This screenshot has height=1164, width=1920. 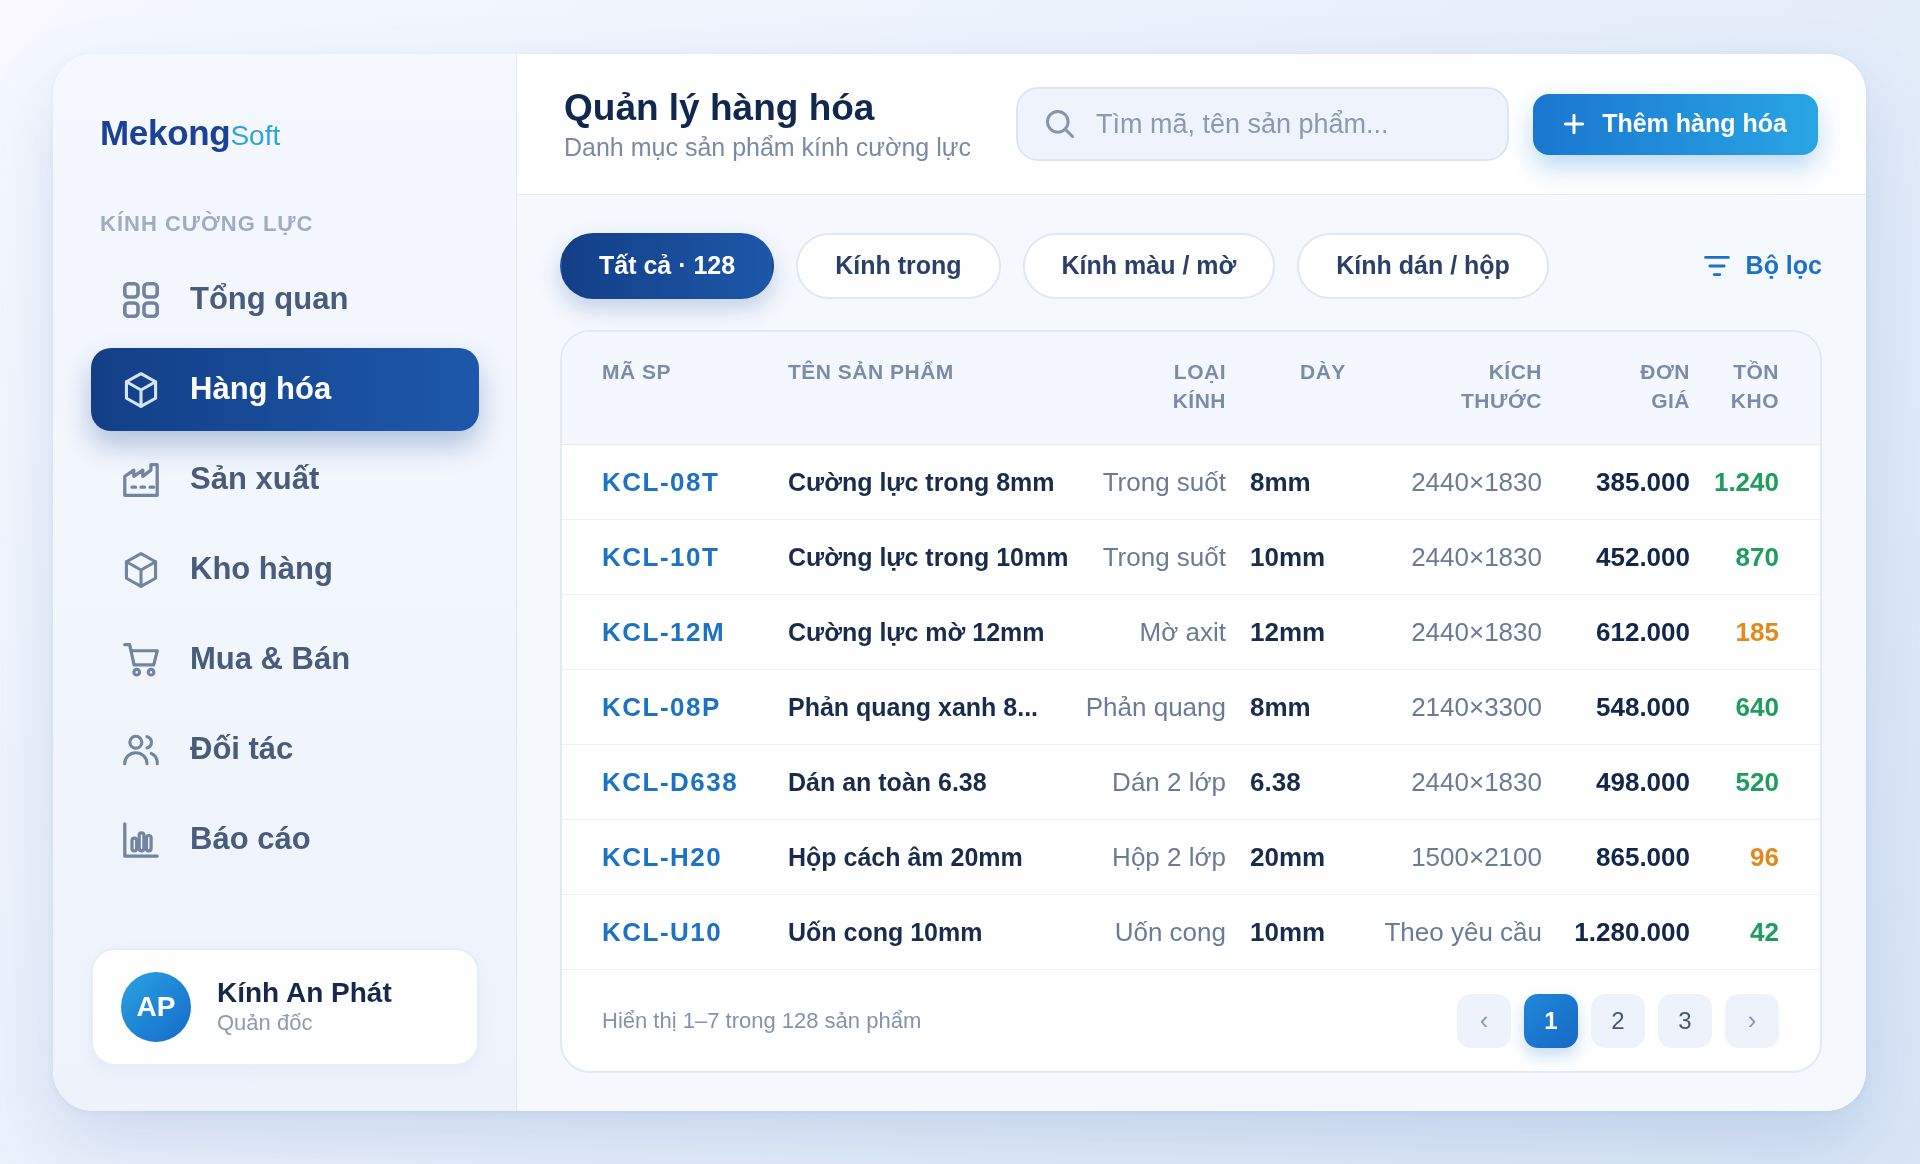 I want to click on category-tab: Kính màu / mờ, so click(x=1149, y=266).